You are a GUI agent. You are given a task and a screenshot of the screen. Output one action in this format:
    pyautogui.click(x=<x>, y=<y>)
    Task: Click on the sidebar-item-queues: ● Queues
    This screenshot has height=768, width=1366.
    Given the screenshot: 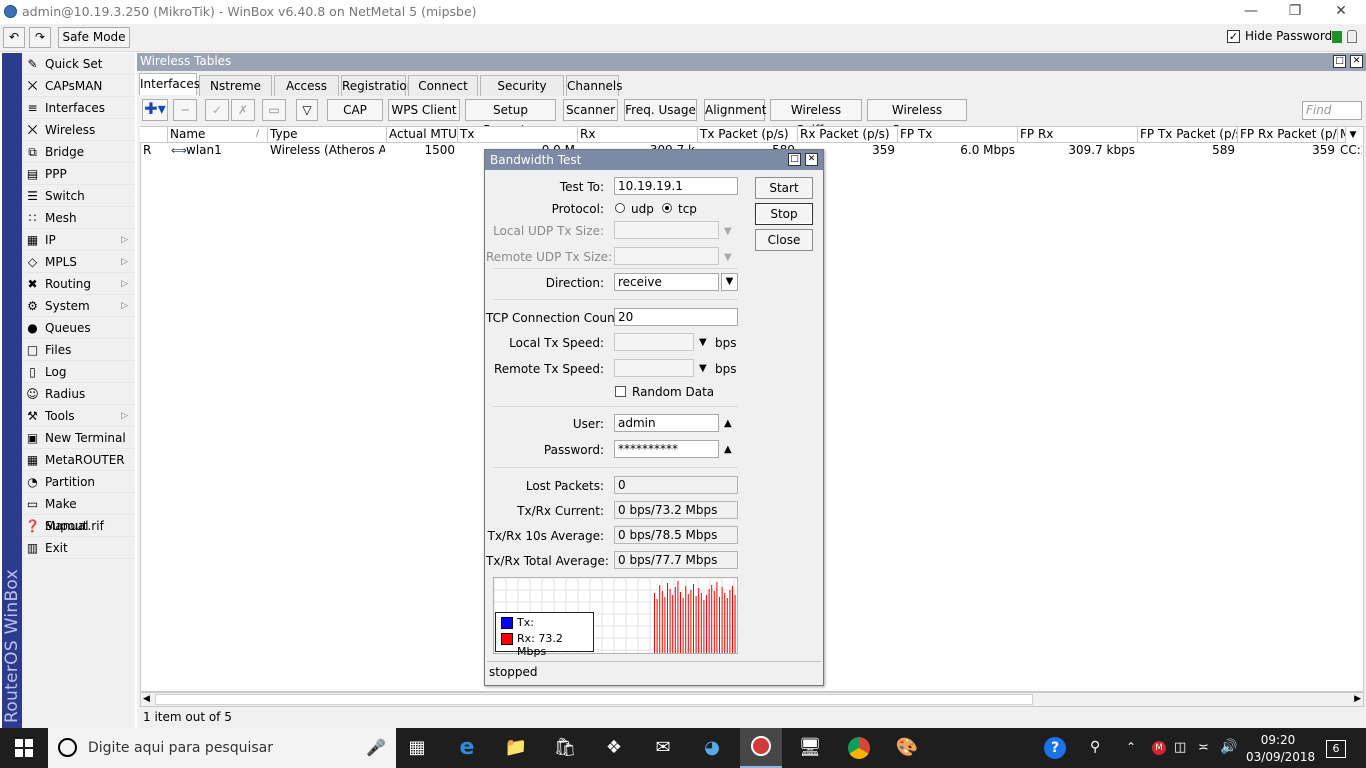 What is the action you would take?
    pyautogui.click(x=78, y=328)
    